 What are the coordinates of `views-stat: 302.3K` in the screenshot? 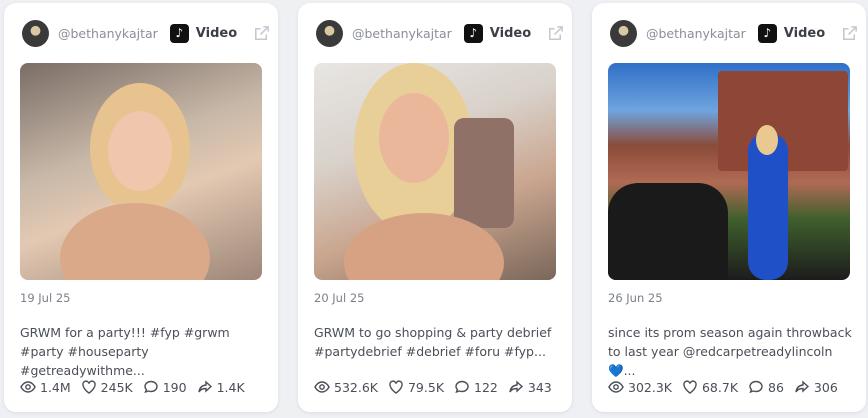 It's located at (640, 387).